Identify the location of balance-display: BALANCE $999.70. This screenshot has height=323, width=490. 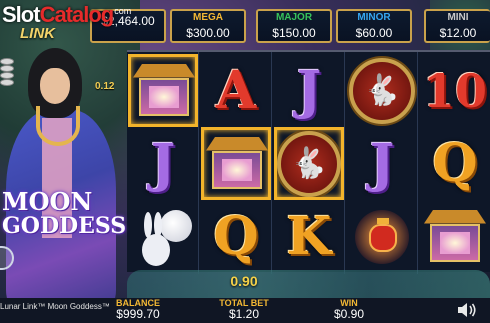
(138, 309).